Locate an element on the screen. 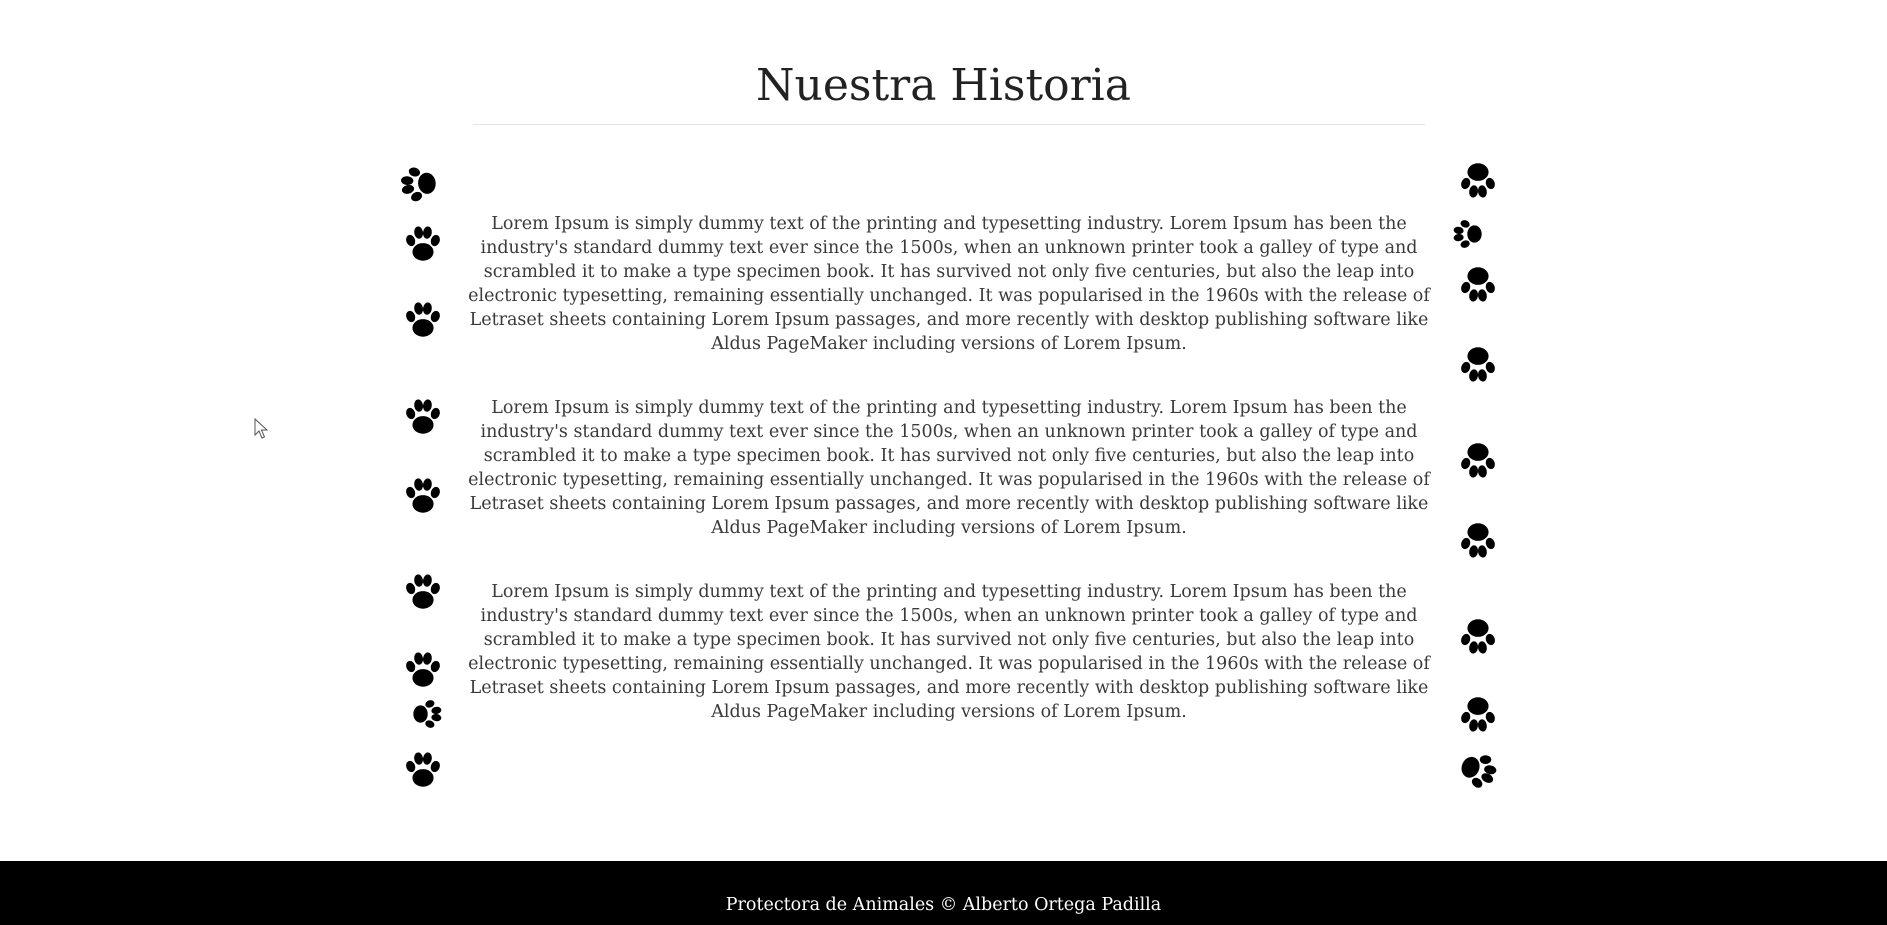 Image resolution: width=1887 pixels, height=925 pixels. right-paw-trail is located at coordinates (1478, 480).